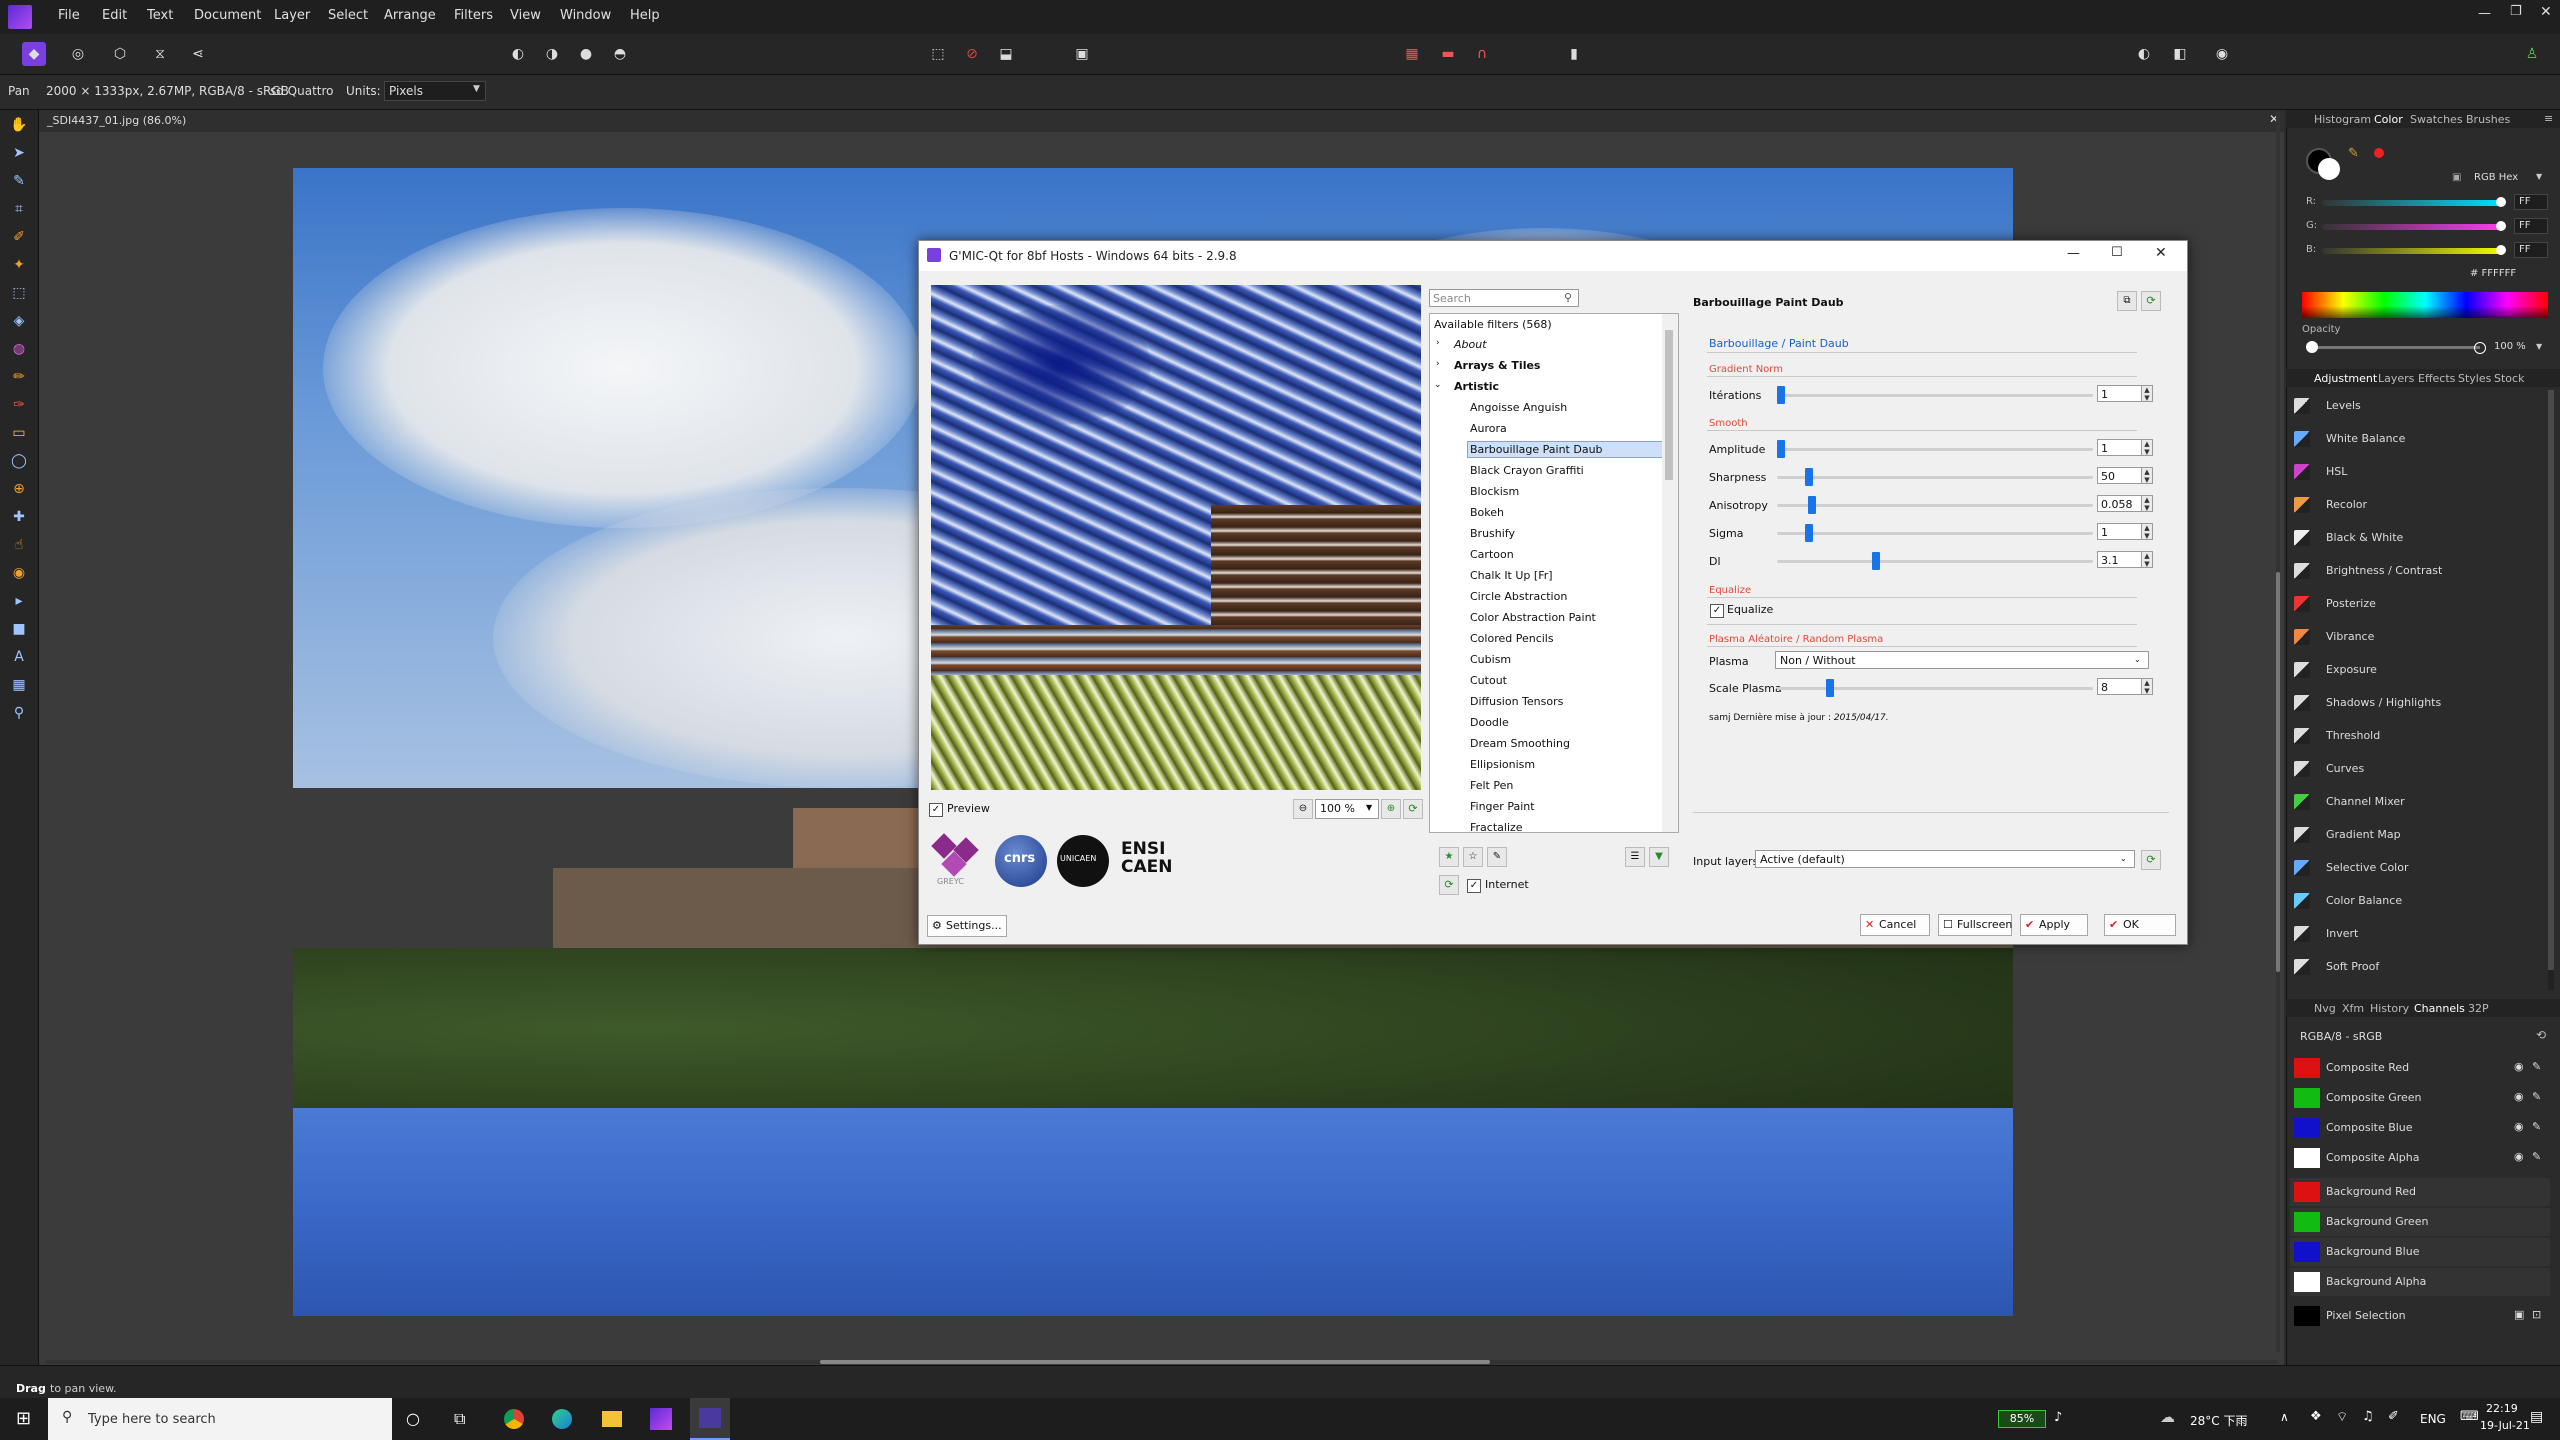 The image size is (2560, 1440). What do you see at coordinates (2420, 1316) in the screenshot?
I see `channel-row: Pixel Selection ▣ ⊡` at bounding box center [2420, 1316].